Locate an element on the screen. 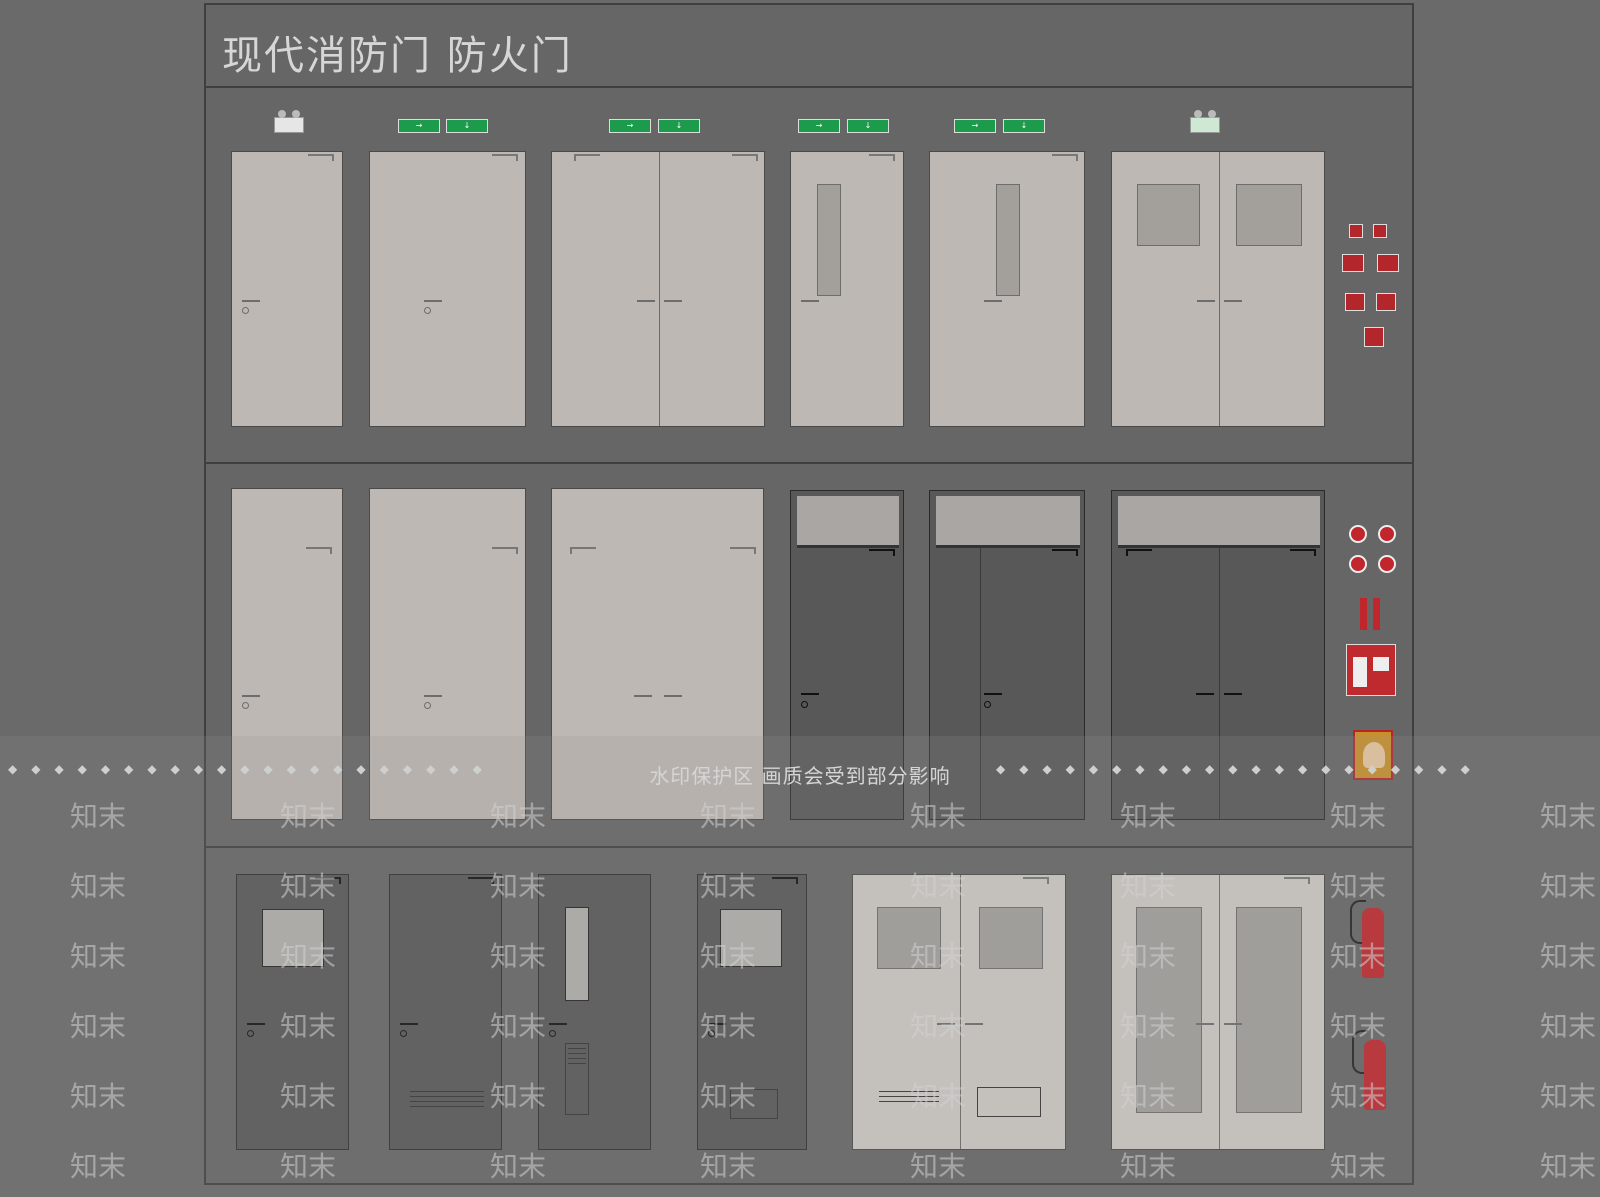 The width and height of the screenshot is (1600, 1197). smoke-detector-icon is located at coordinates (1387, 534).